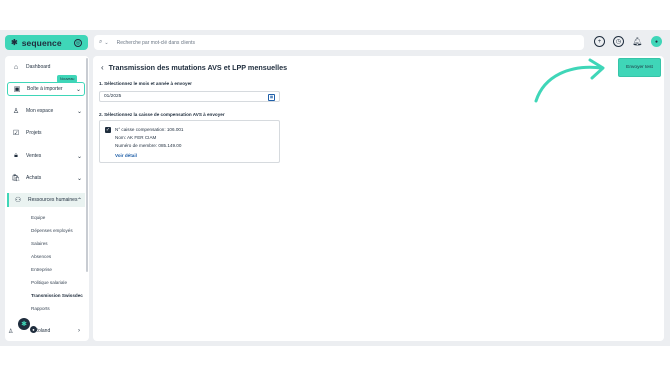  What do you see at coordinates (38, 217) in the screenshot?
I see `sidebar-subitem: Equipe` at bounding box center [38, 217].